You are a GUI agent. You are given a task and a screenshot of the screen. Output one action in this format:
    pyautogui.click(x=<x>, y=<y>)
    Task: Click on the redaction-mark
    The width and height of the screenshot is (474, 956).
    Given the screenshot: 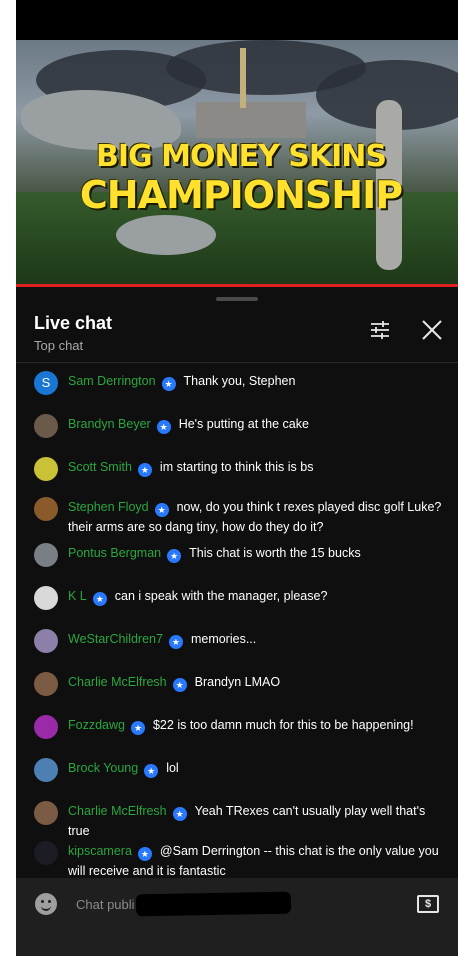 What is the action you would take?
    pyautogui.click(x=213, y=904)
    